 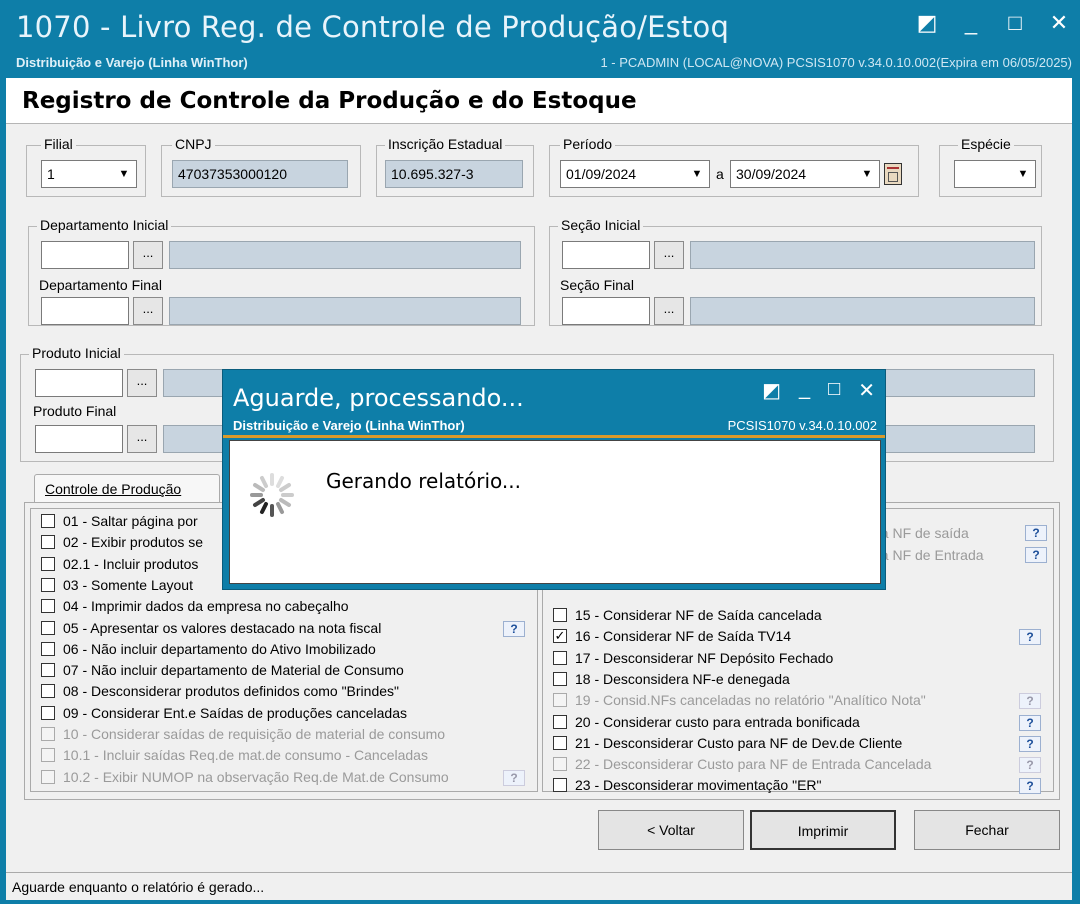 I want to click on left-option: 02 - Exibir produtos se, so click(x=122, y=542).